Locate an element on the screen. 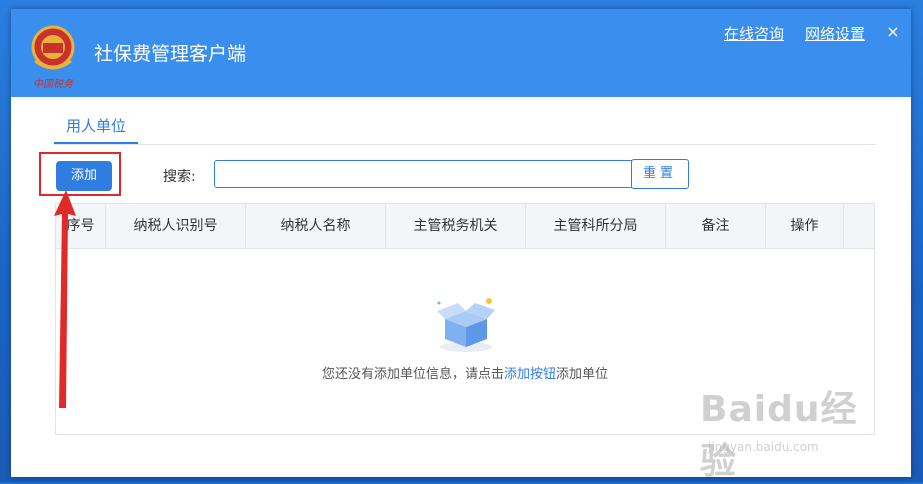 Image resolution: width=923 pixels, height=484 pixels. column-header-actions: 操作 is located at coordinates (805, 226).